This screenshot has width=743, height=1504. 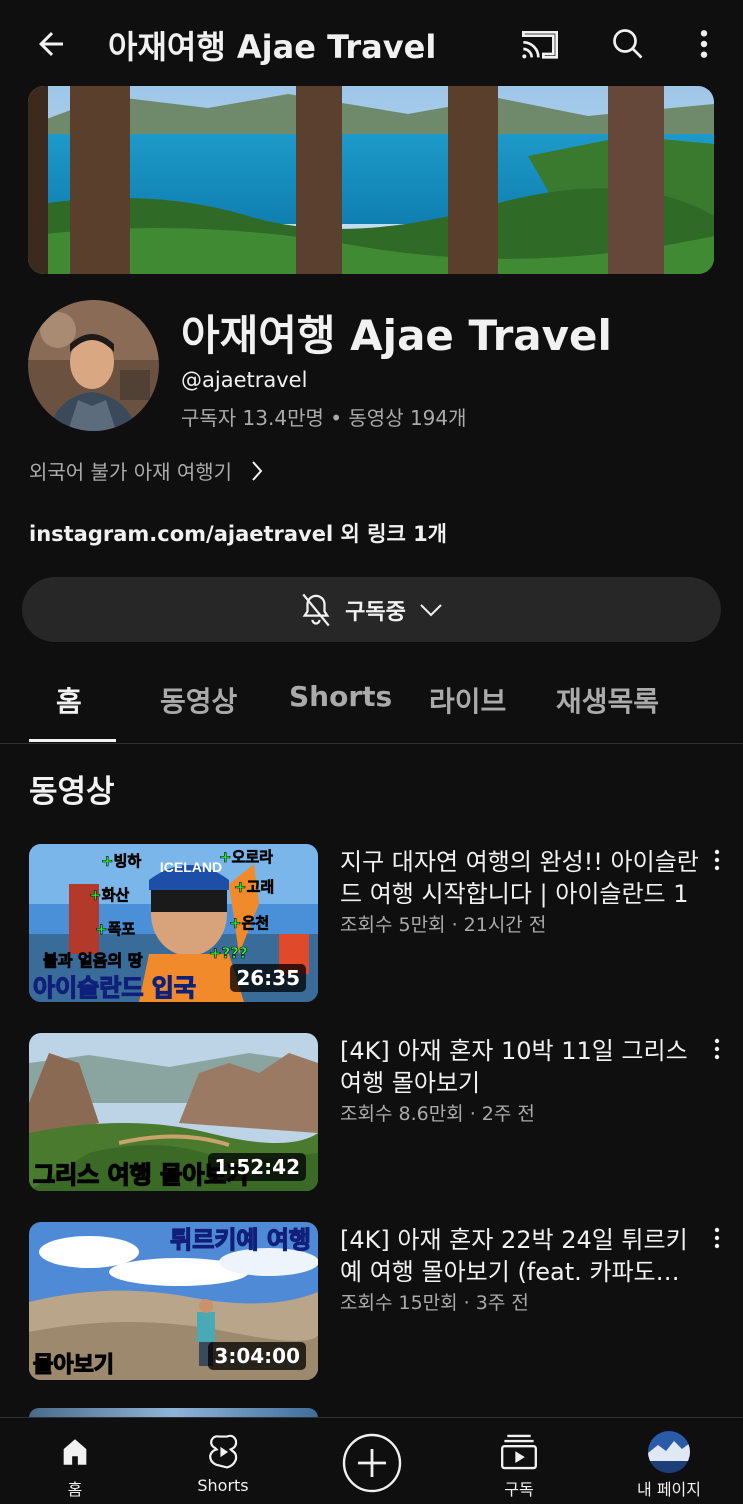 I want to click on channel-banner, so click(x=371, y=180).